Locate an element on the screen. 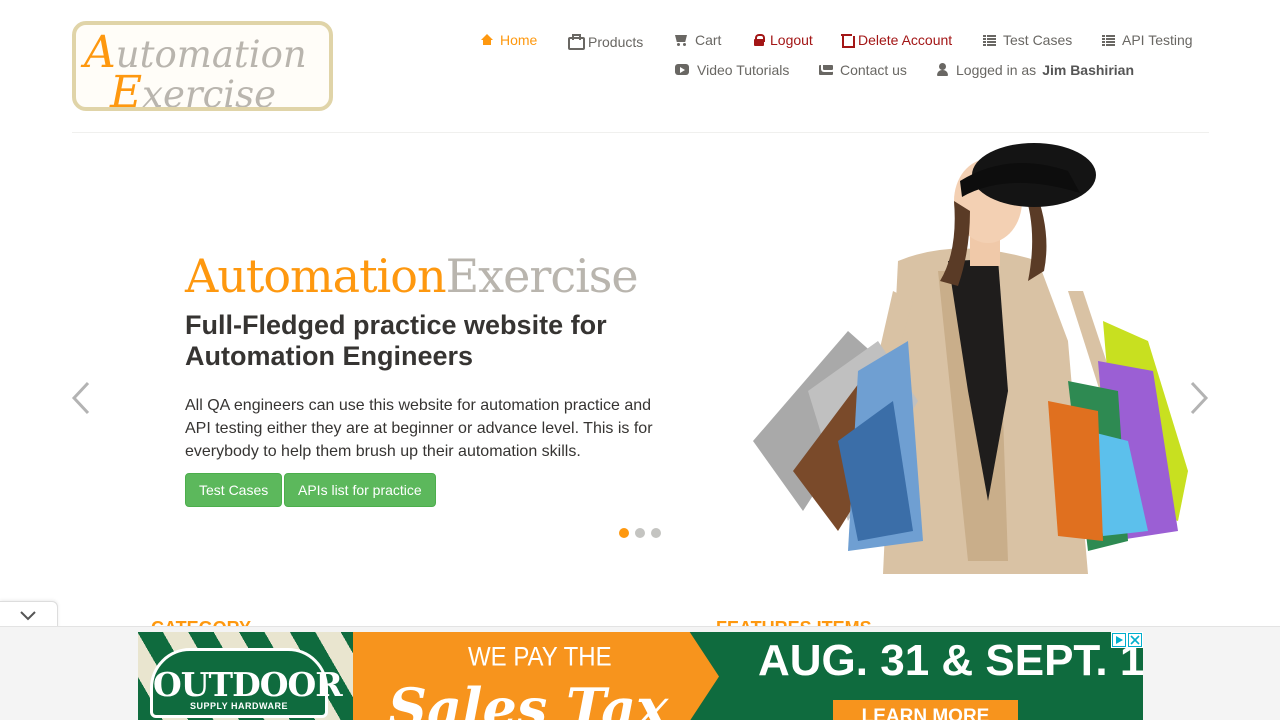 The width and height of the screenshot is (1280, 720). nav-contact-us: Contact us is located at coordinates (863, 70).